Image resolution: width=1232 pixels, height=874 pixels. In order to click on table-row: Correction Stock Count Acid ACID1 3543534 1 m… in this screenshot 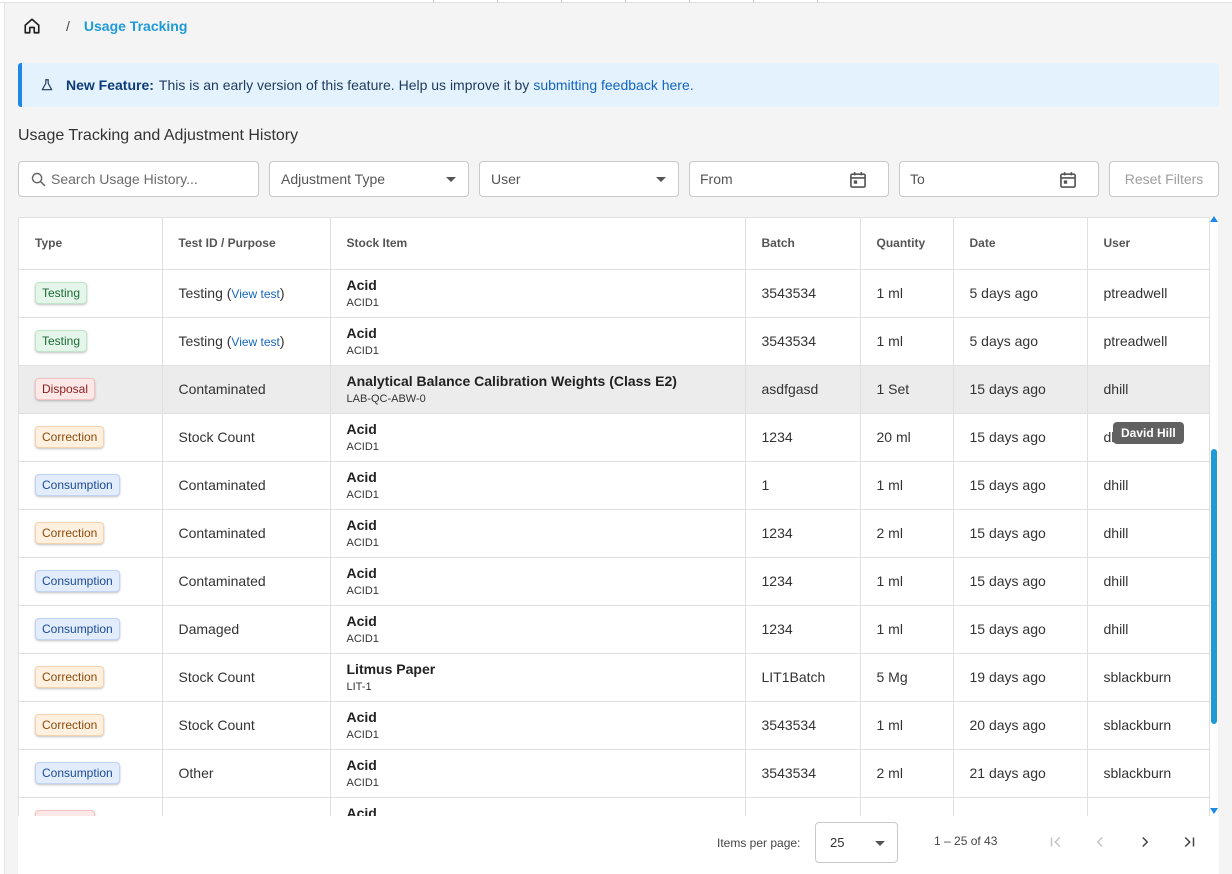, I will do `click(614, 725)`.